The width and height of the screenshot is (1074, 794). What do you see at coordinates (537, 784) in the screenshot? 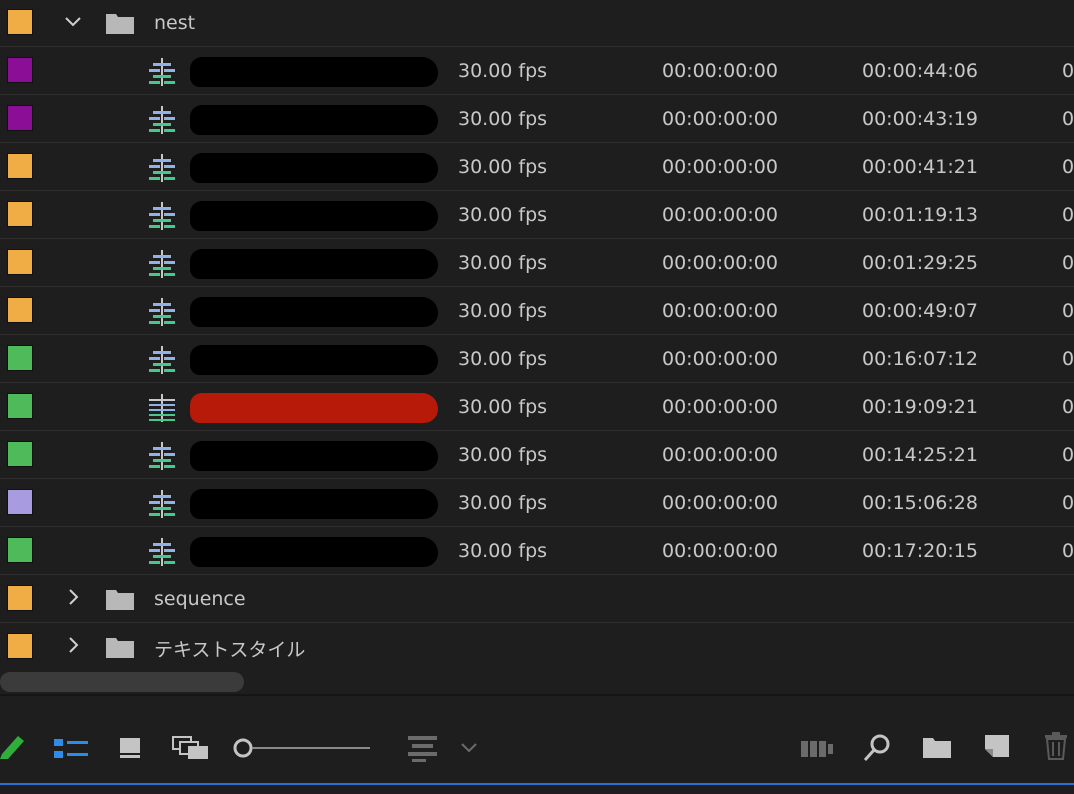
I see `panel-focus-indicator` at bounding box center [537, 784].